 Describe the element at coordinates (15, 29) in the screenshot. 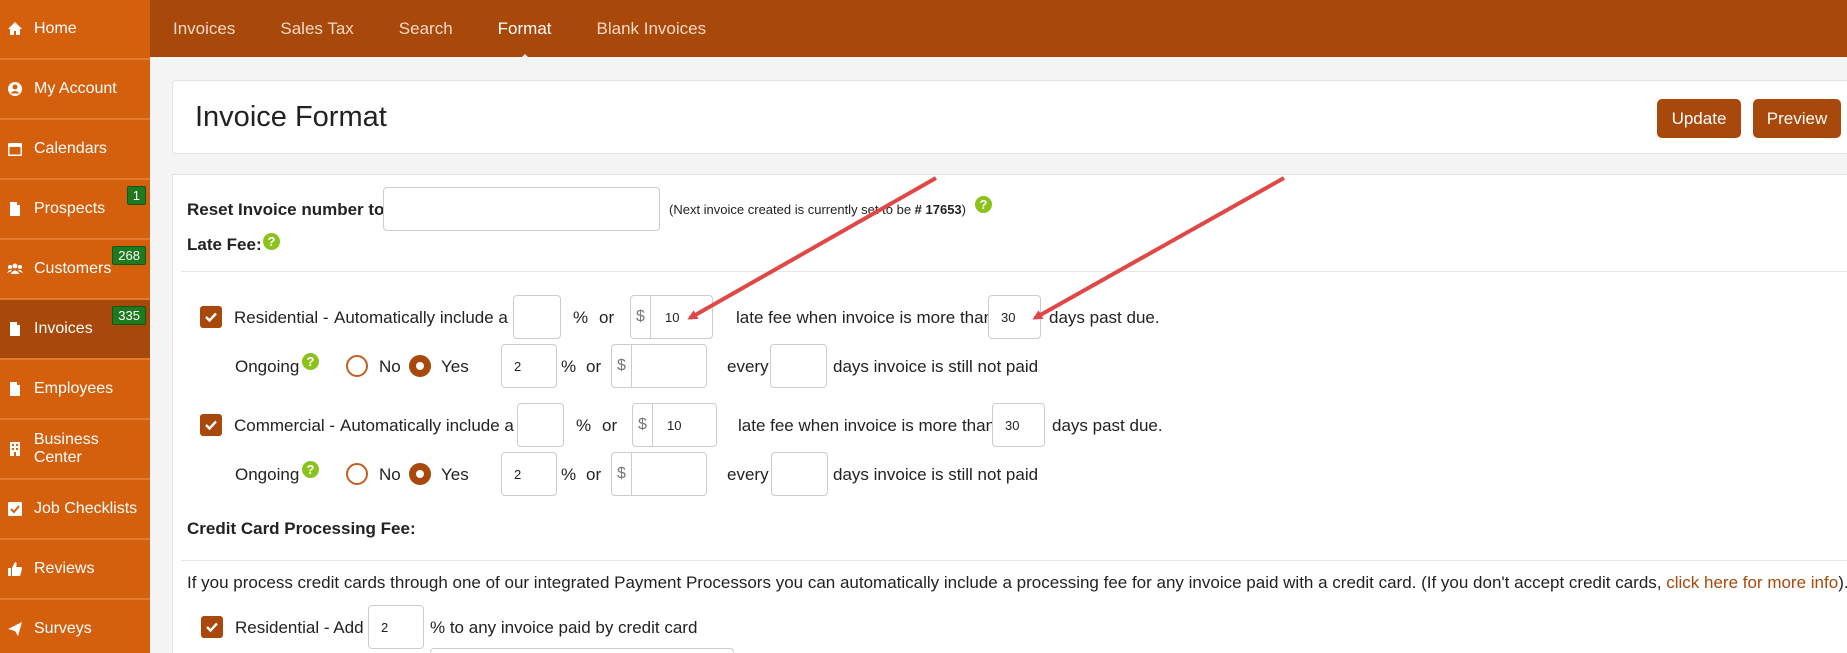

I see `home-icon` at that location.